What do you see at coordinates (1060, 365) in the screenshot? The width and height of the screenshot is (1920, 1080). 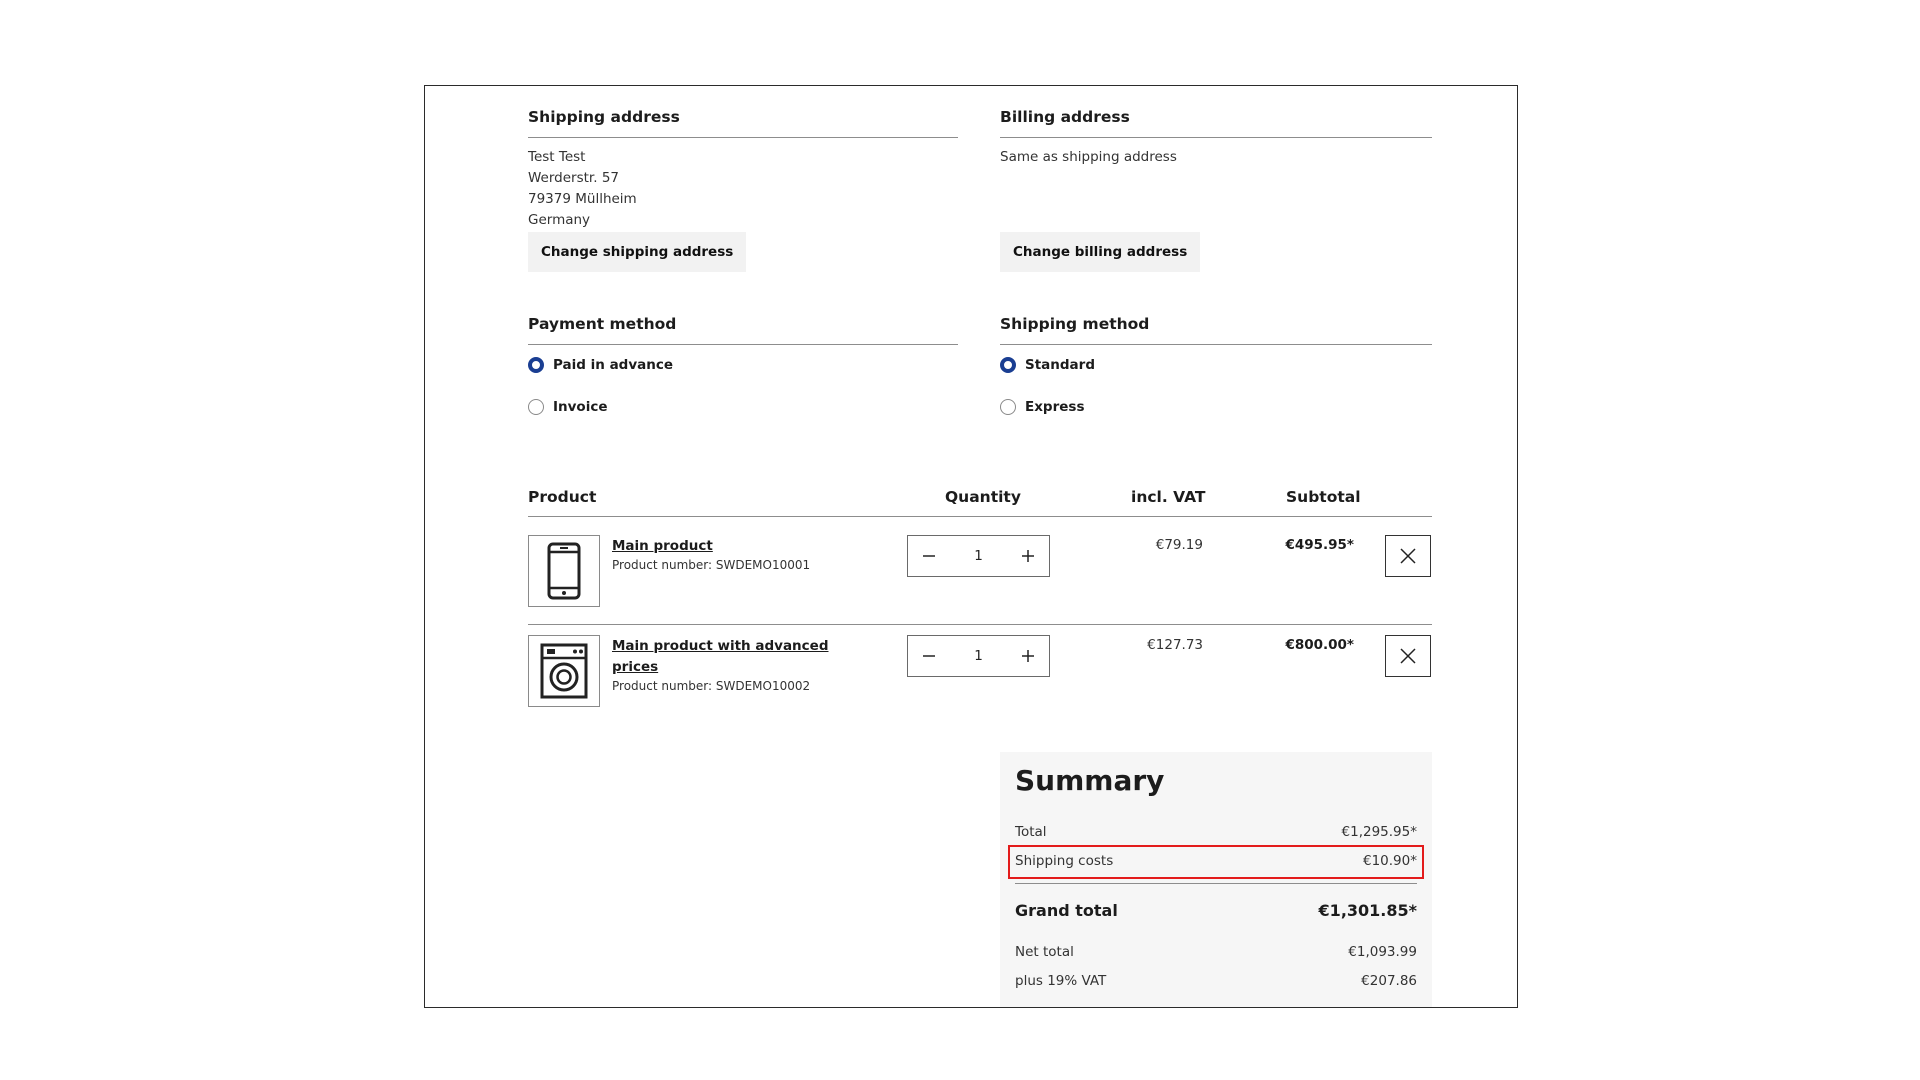 I see `shipping-option-label: Standard` at bounding box center [1060, 365].